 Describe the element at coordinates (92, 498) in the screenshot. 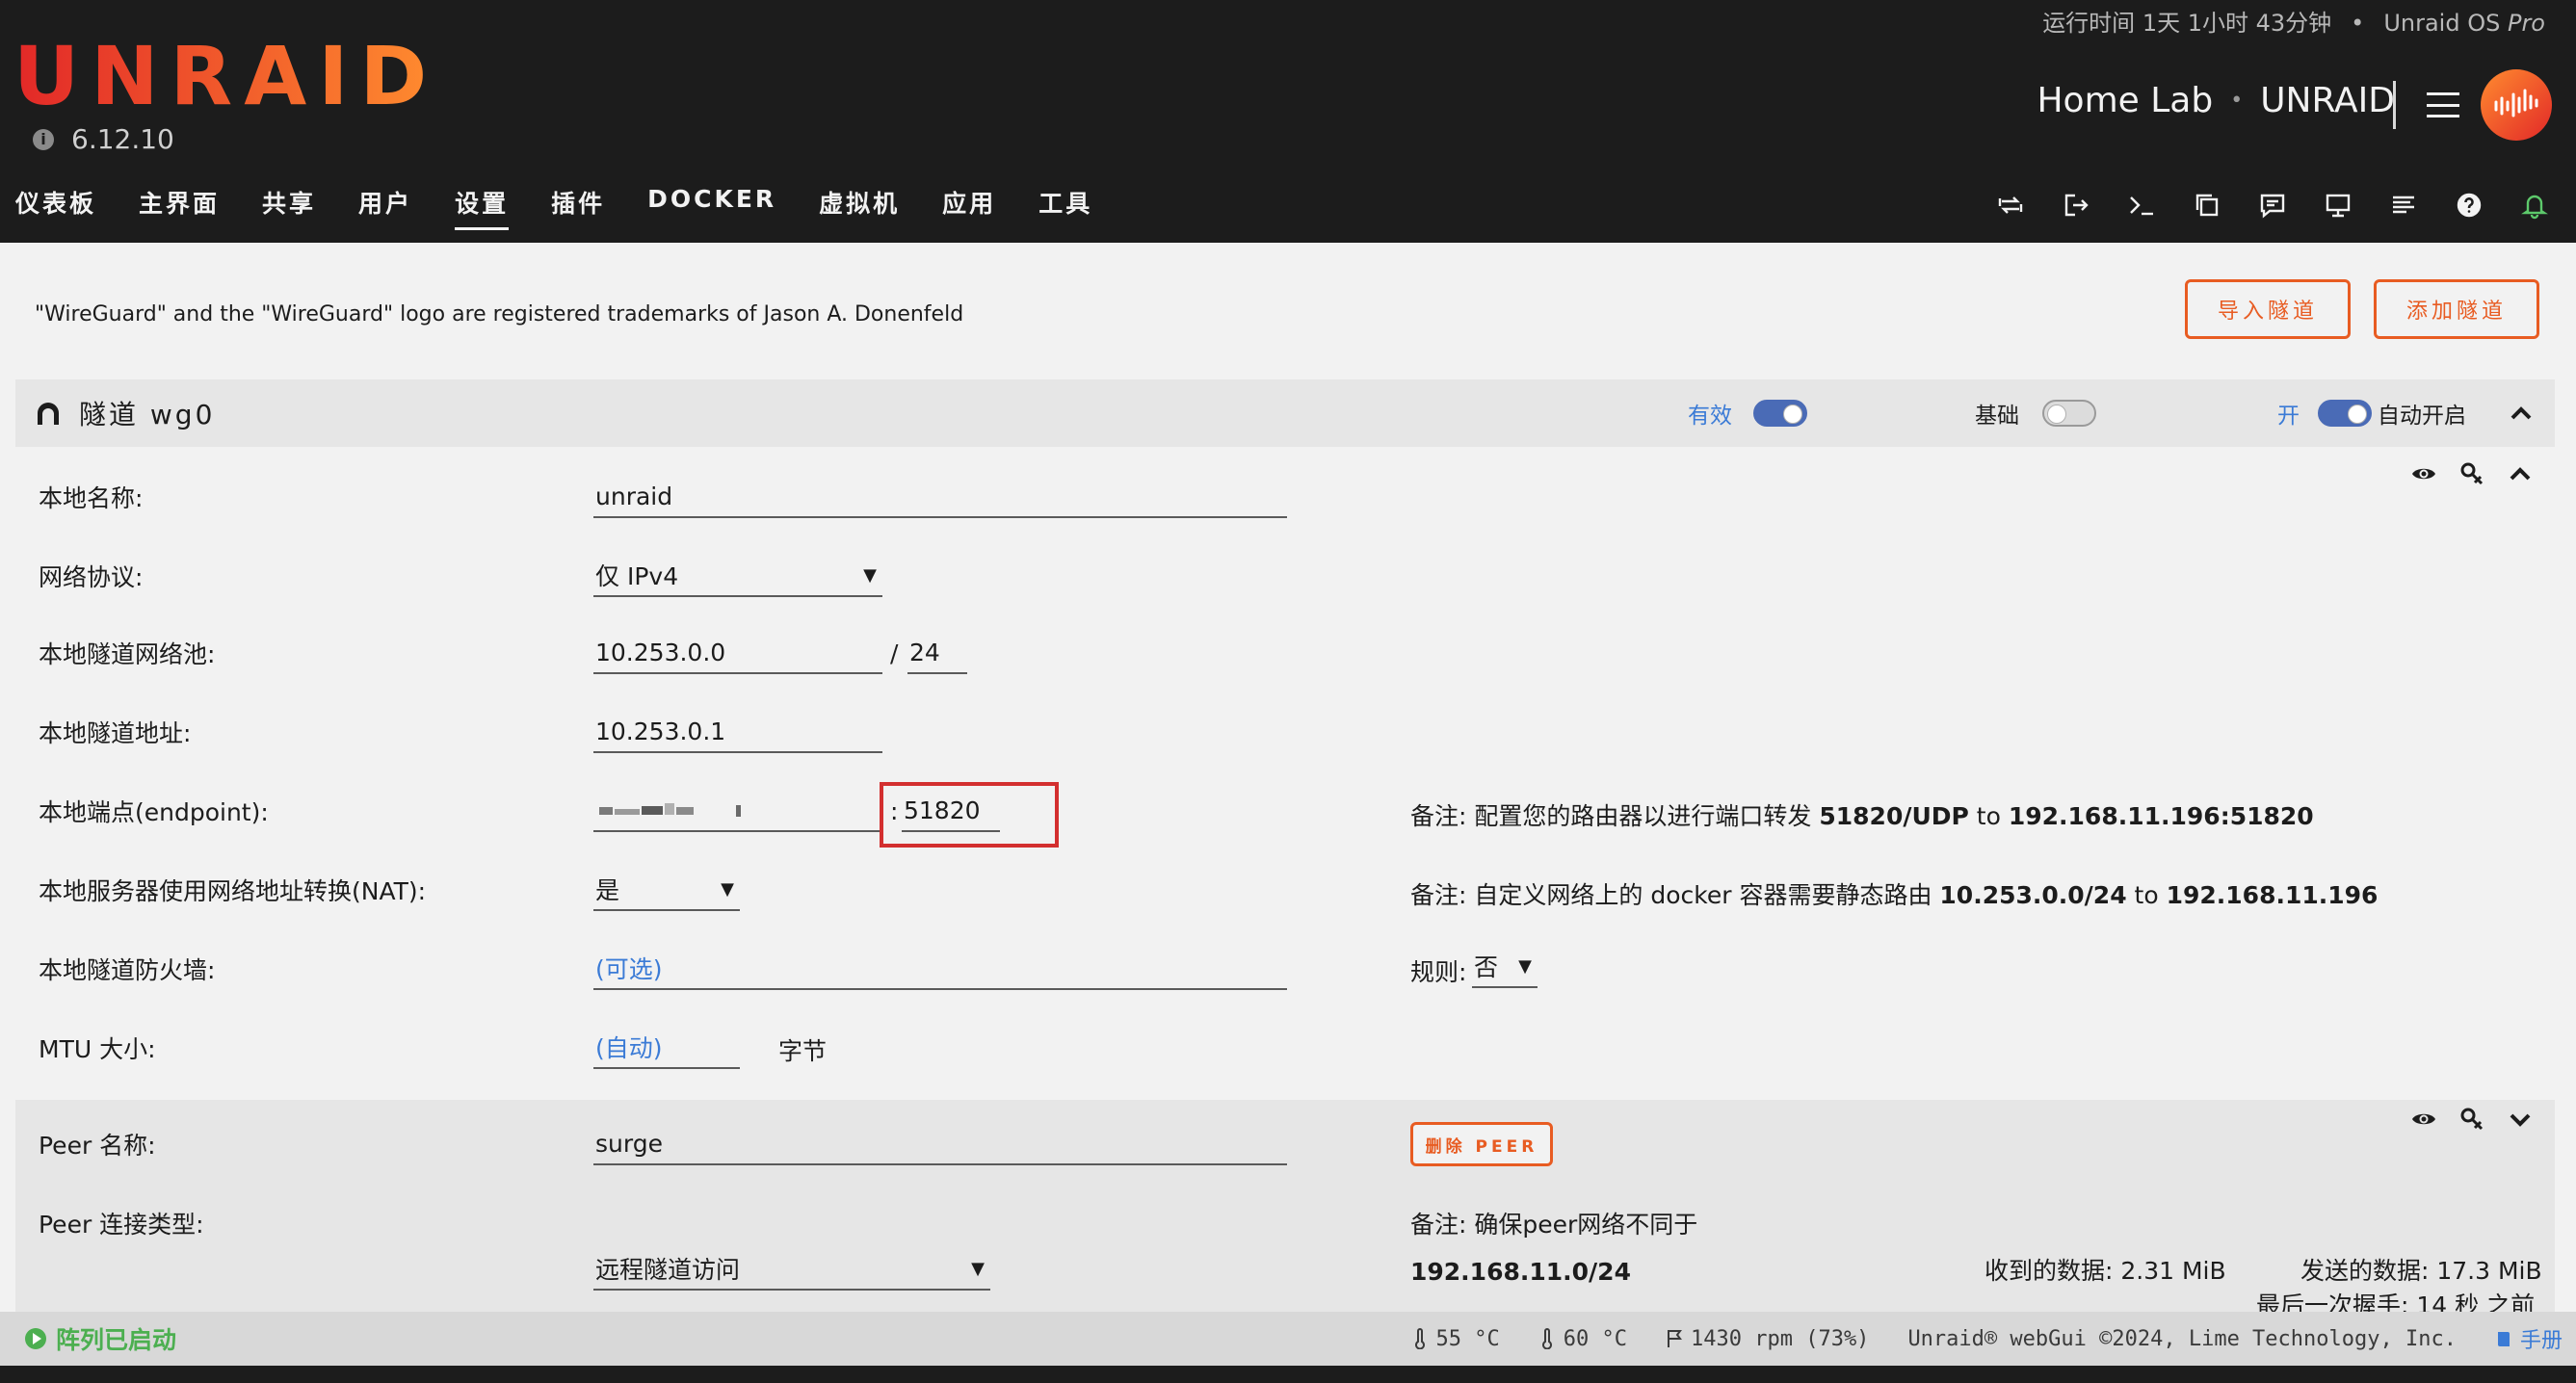

I see `local-name-label: 本地名称:` at that location.